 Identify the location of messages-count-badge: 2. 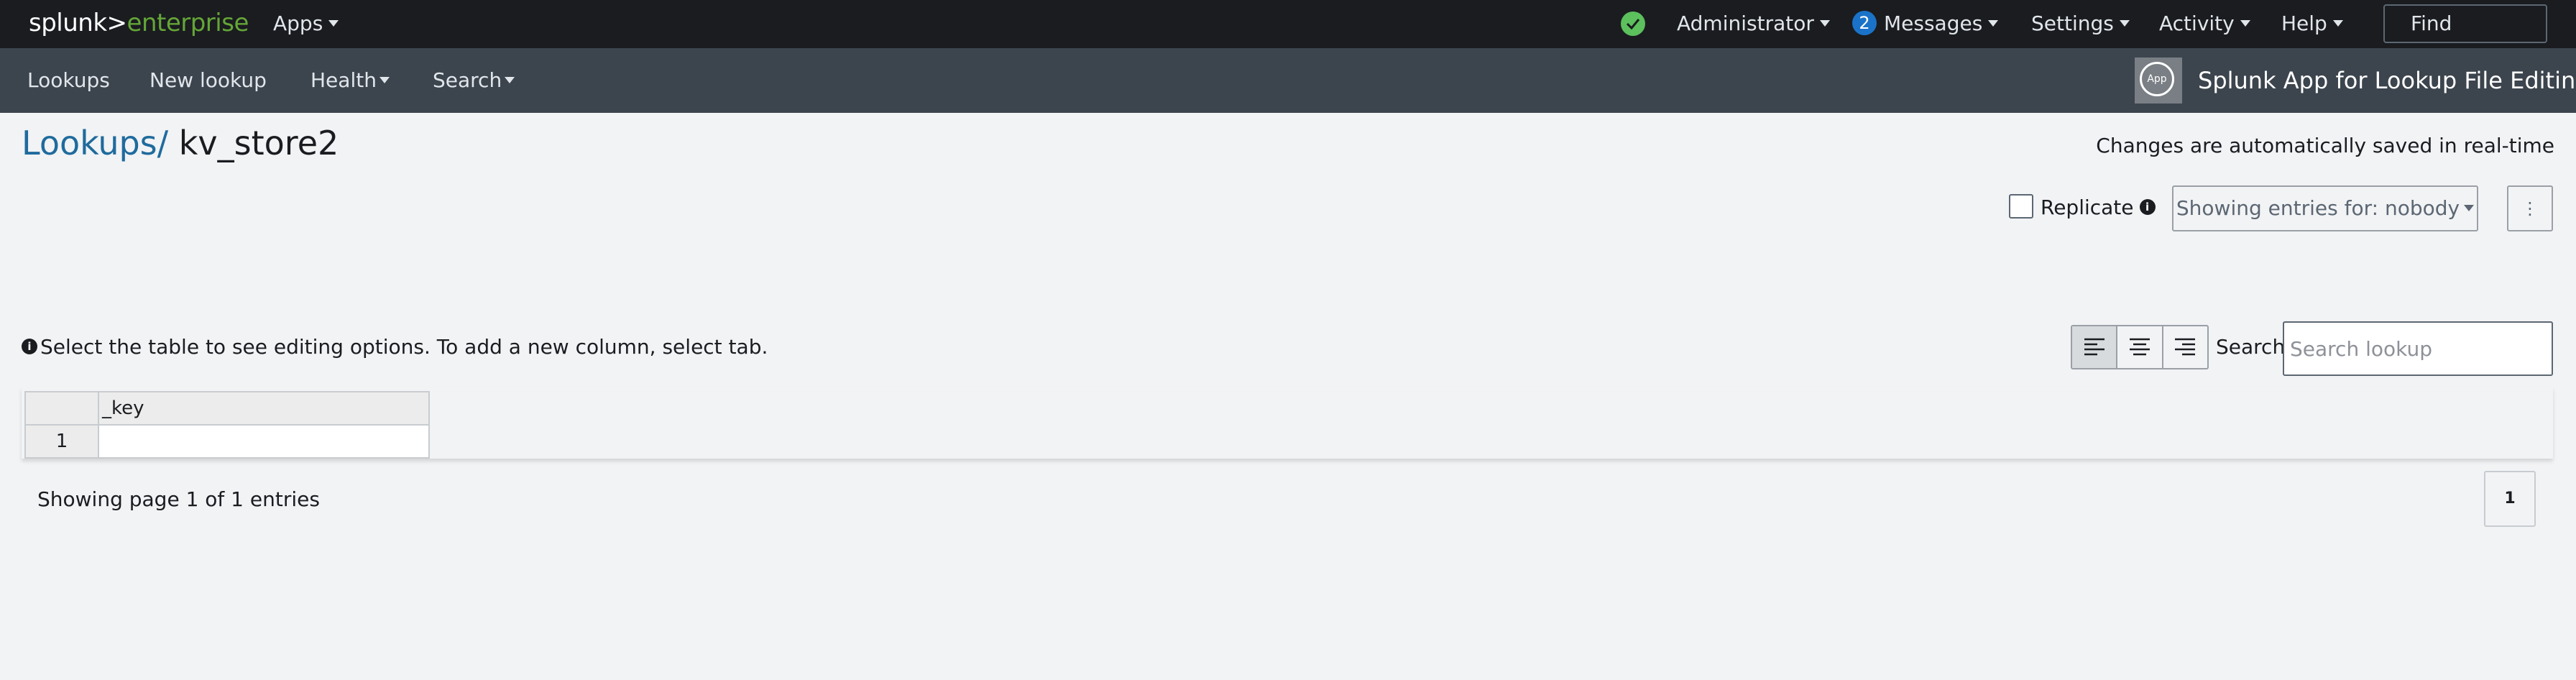
(1864, 23).